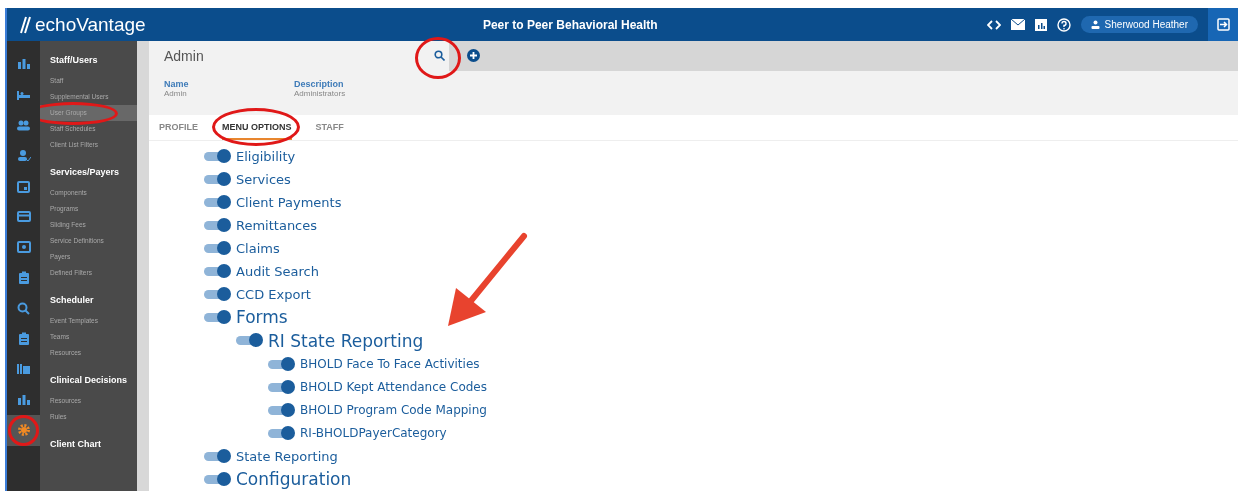 Image resolution: width=1238 pixels, height=491 pixels. Describe the element at coordinates (266, 156) in the screenshot. I see `menu-option-label: Eligibility` at that location.